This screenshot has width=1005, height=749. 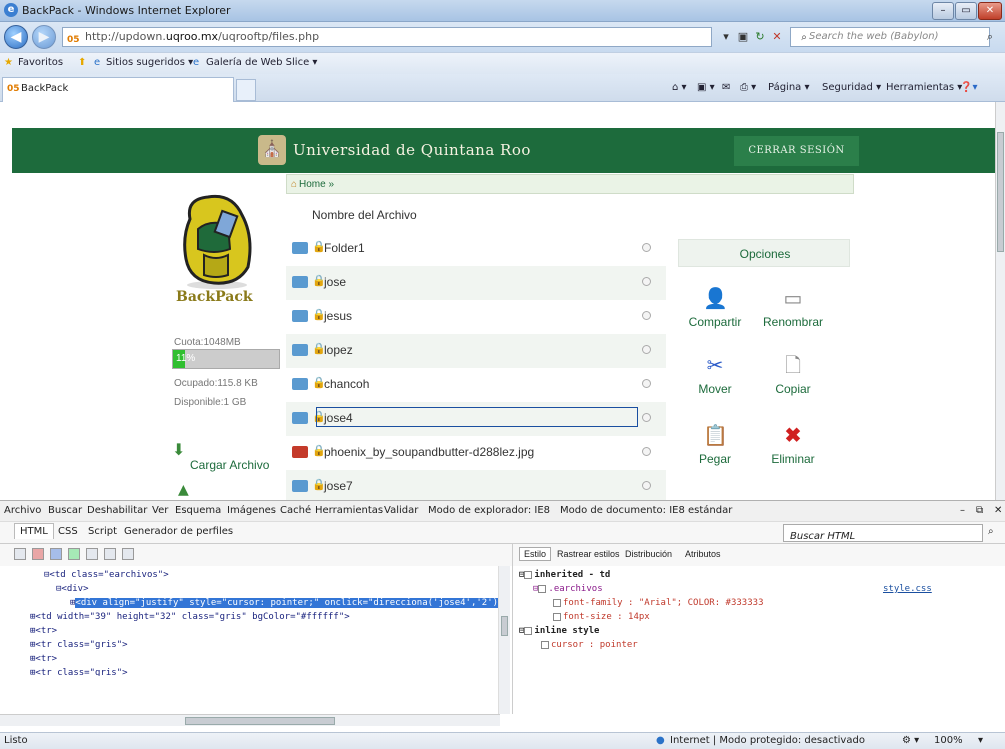 I want to click on save-icon, so click(x=56, y=554).